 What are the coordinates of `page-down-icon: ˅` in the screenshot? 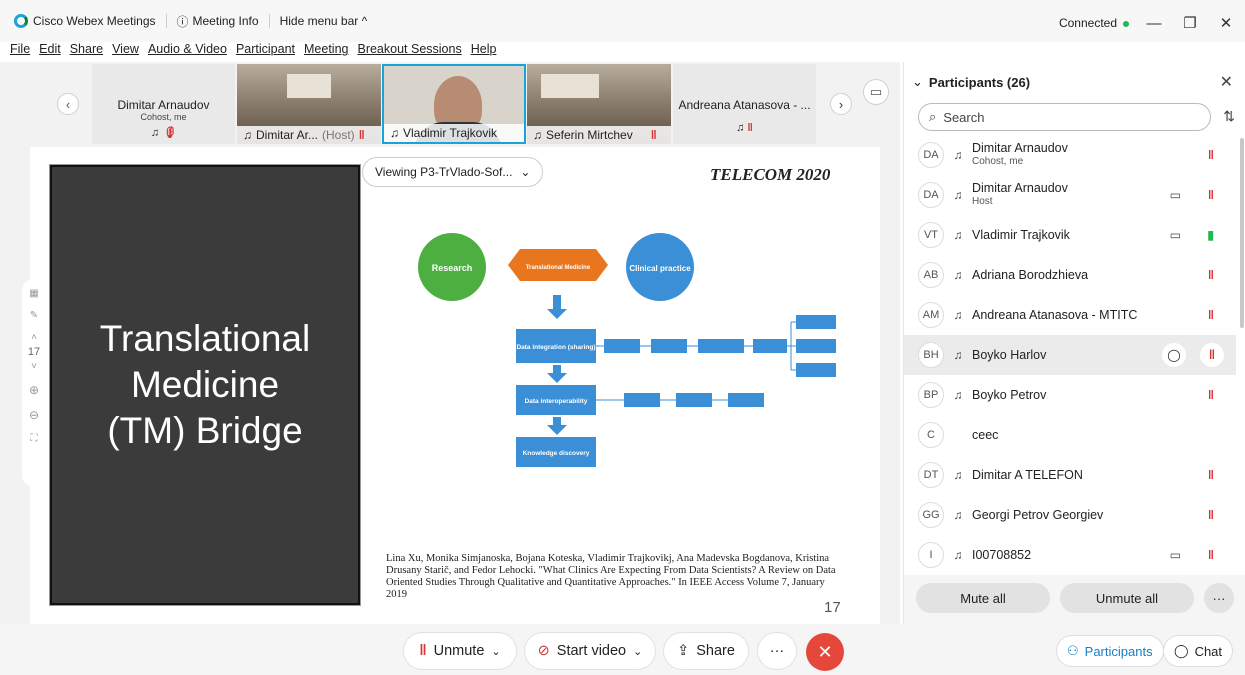 It's located at (34, 366).